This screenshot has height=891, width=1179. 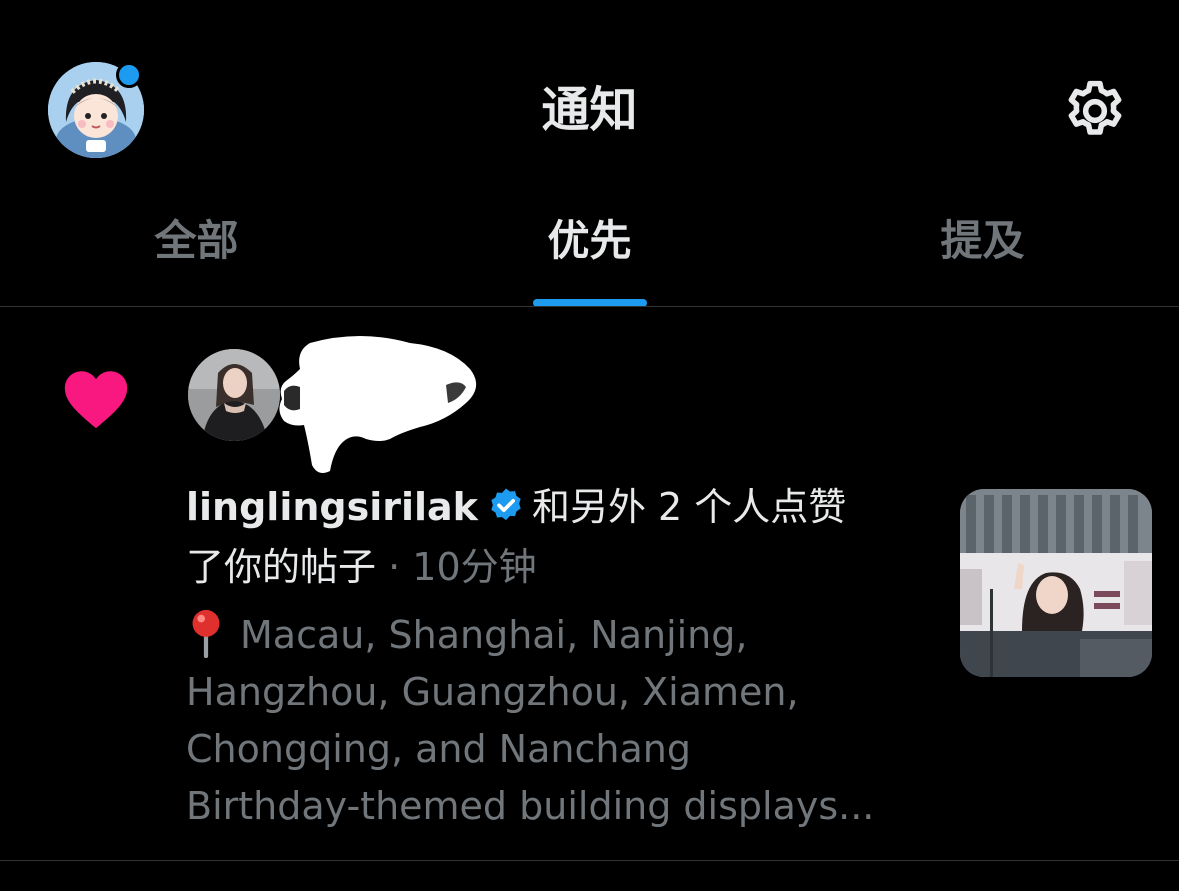 What do you see at coordinates (589, 240) in the screenshot?
I see `tab-priority-label: 优先` at bounding box center [589, 240].